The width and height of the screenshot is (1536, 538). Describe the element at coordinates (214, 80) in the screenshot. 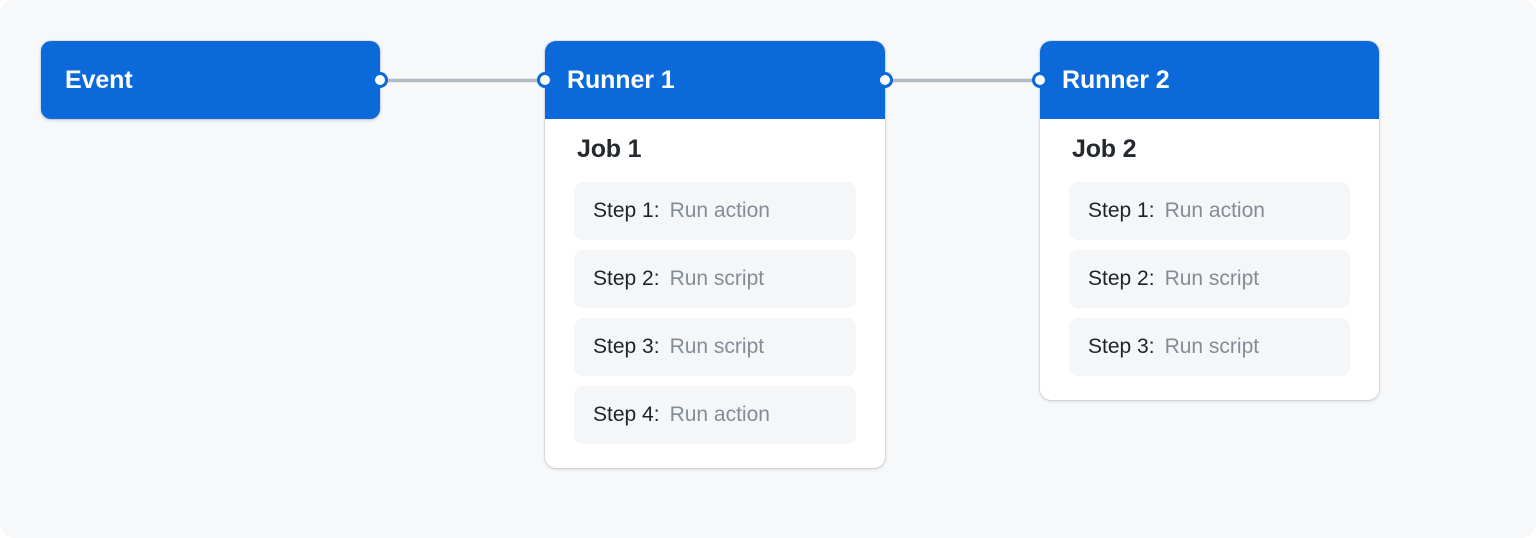

I see `node-event: Event` at that location.